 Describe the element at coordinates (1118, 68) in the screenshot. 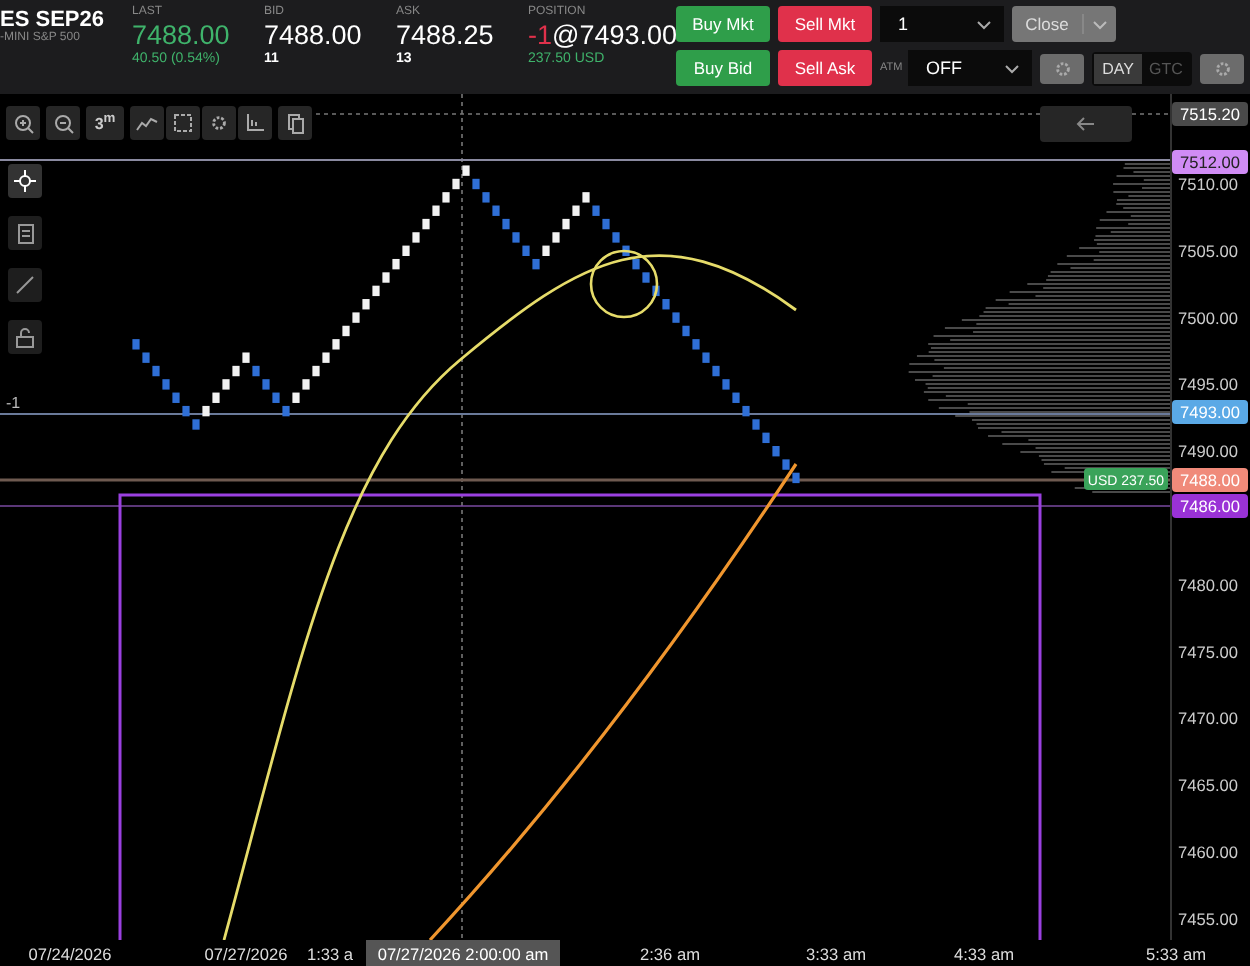

I see `time-in-force-option: DAY` at that location.